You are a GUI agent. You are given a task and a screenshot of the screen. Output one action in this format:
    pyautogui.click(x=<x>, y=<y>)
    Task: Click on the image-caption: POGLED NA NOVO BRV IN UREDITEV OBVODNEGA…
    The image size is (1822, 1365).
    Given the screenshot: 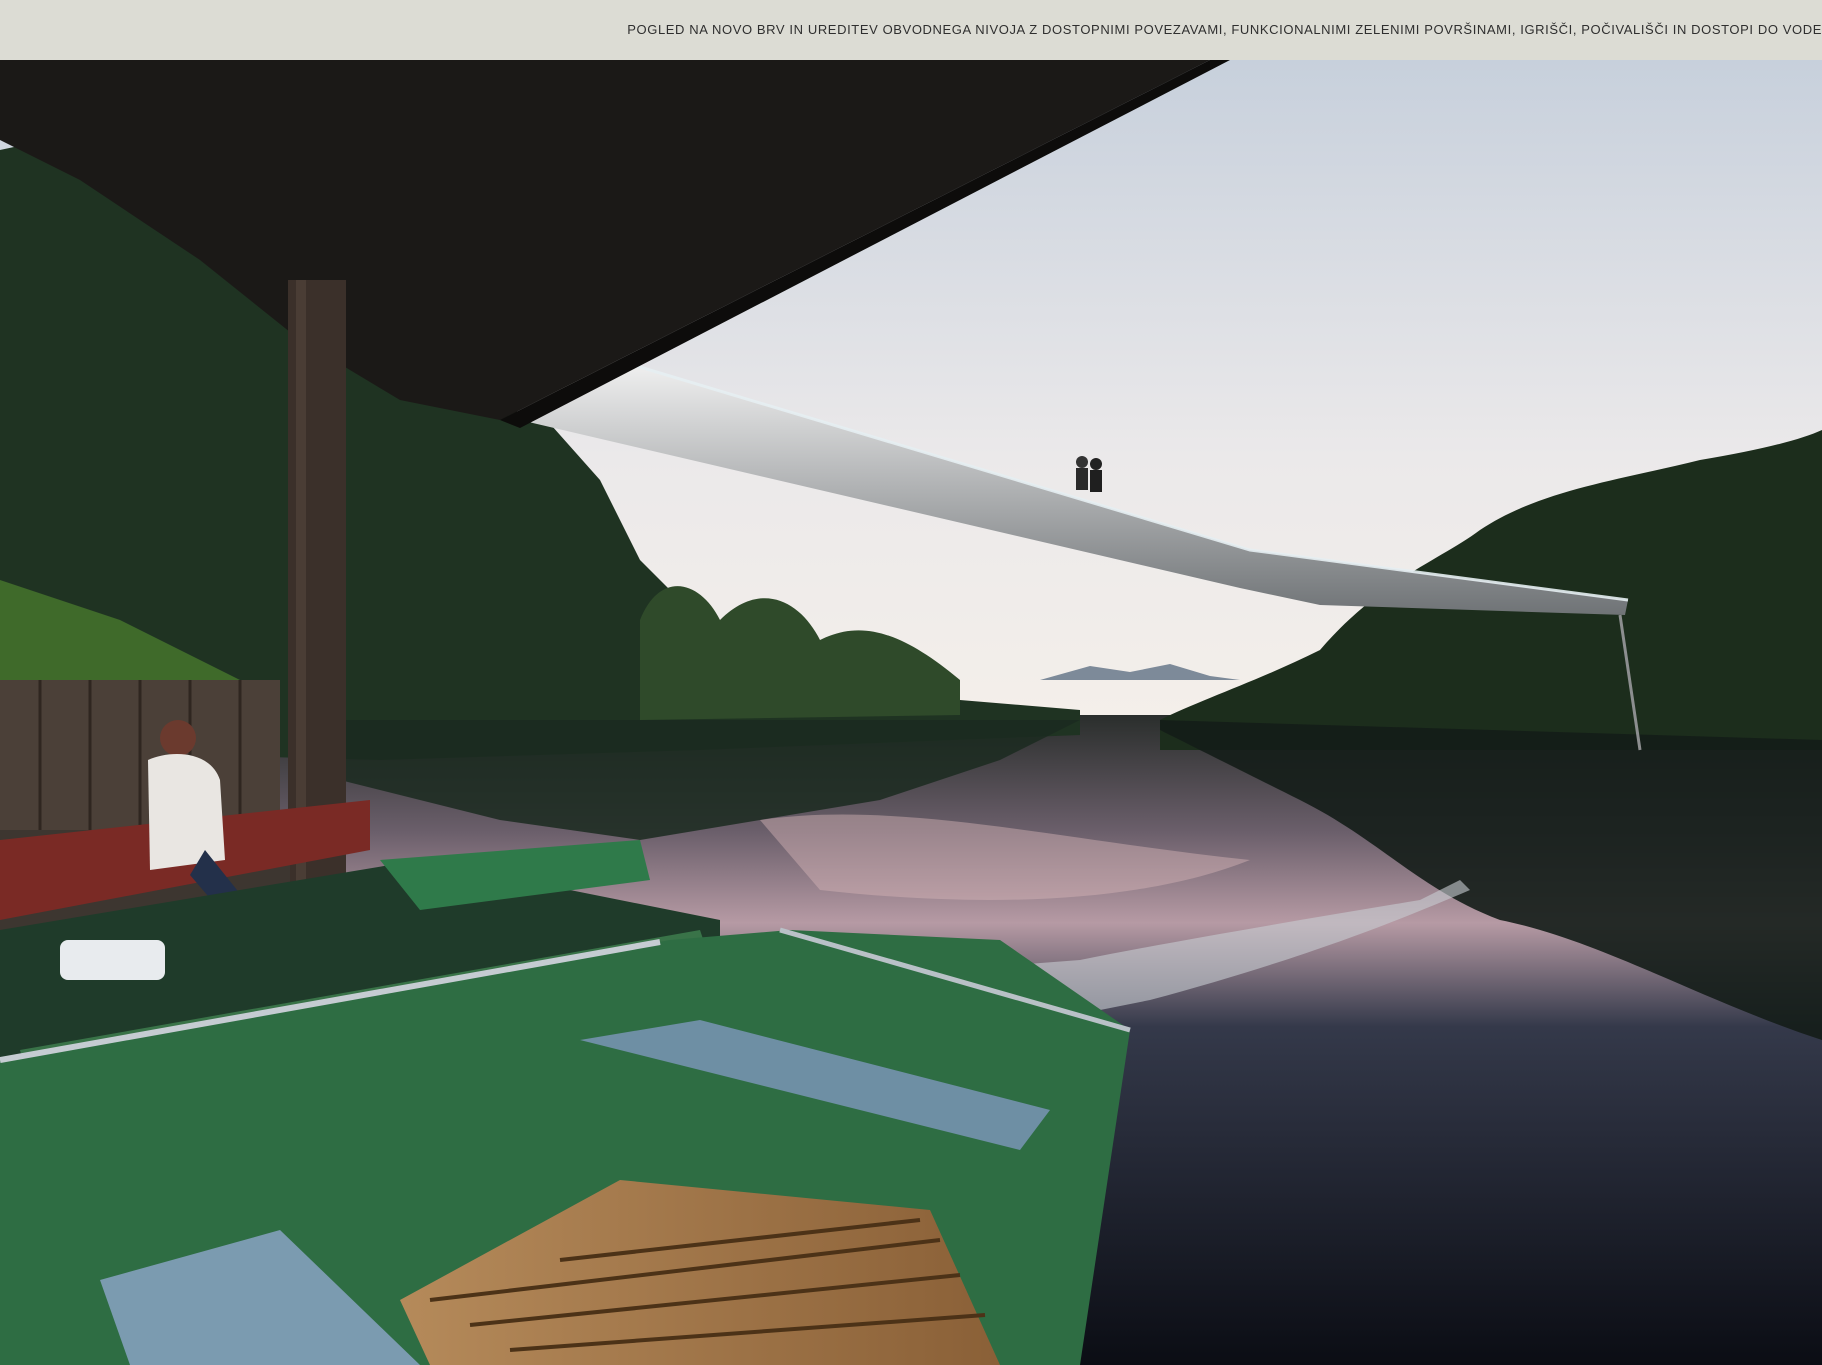 What is the action you would take?
    pyautogui.click(x=1224, y=29)
    